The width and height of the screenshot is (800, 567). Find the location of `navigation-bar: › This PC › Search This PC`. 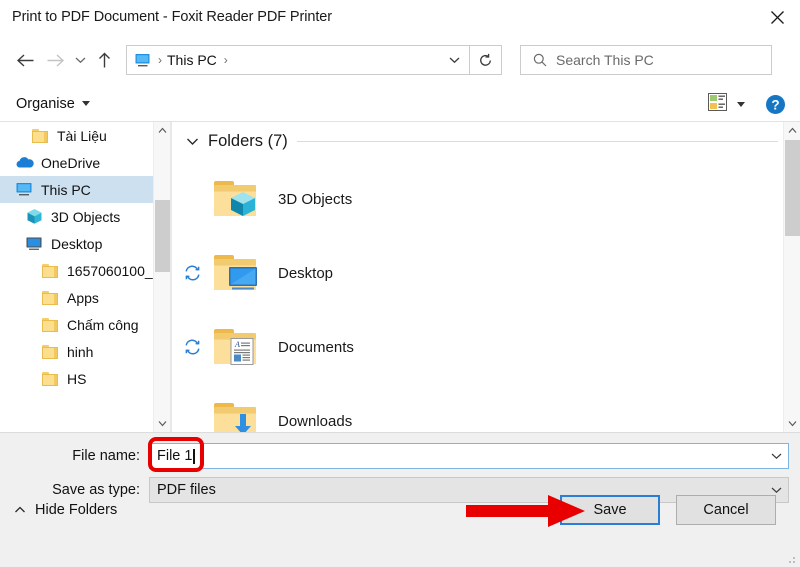

navigation-bar: › This PC › Search This PC is located at coordinates (400, 60).